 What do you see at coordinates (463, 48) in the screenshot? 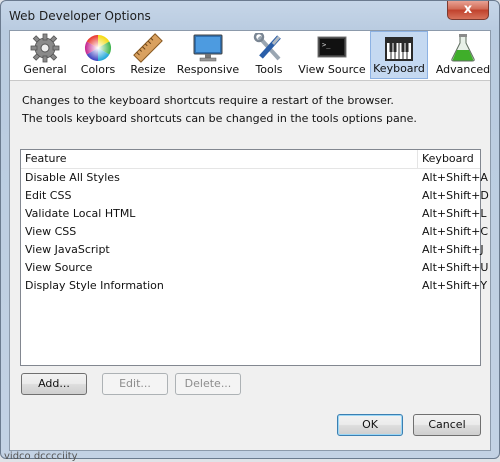
I see `flask-icon` at bounding box center [463, 48].